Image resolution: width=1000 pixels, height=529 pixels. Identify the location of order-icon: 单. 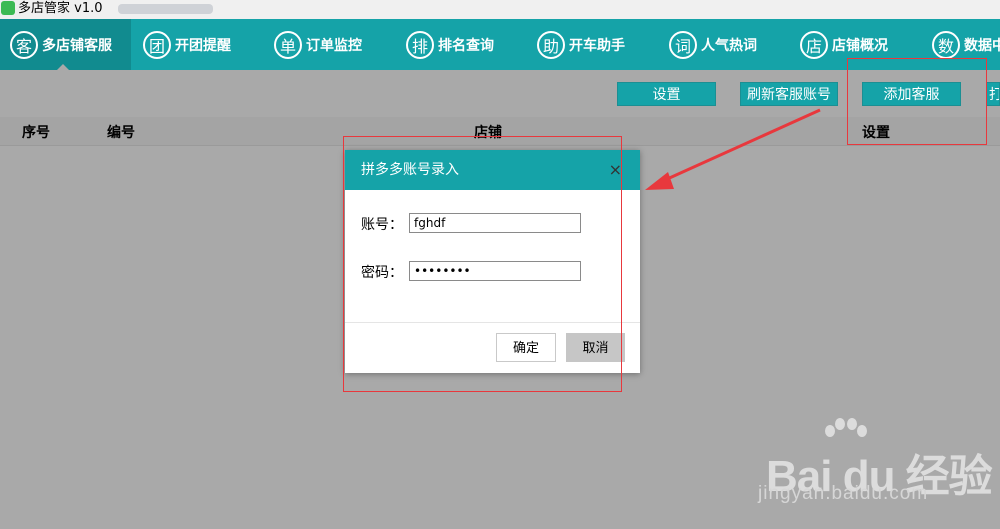
(288, 44).